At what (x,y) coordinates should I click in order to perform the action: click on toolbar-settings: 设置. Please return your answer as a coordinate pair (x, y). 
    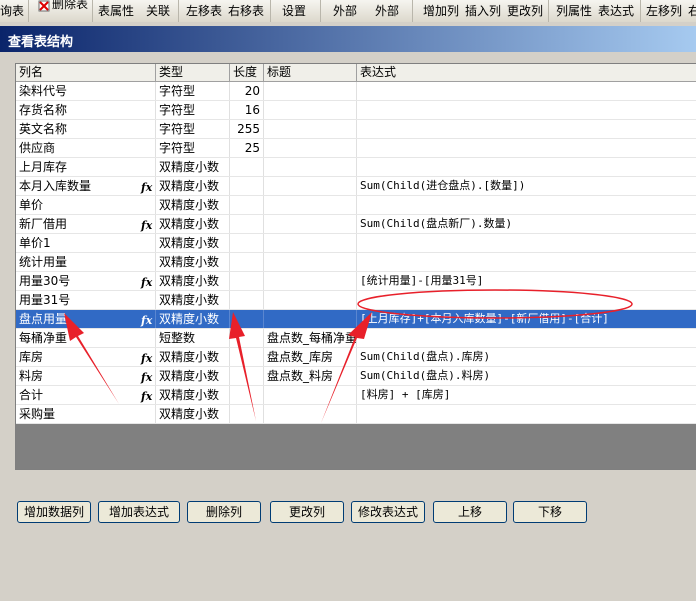
    Looking at the image, I should click on (294, 11).